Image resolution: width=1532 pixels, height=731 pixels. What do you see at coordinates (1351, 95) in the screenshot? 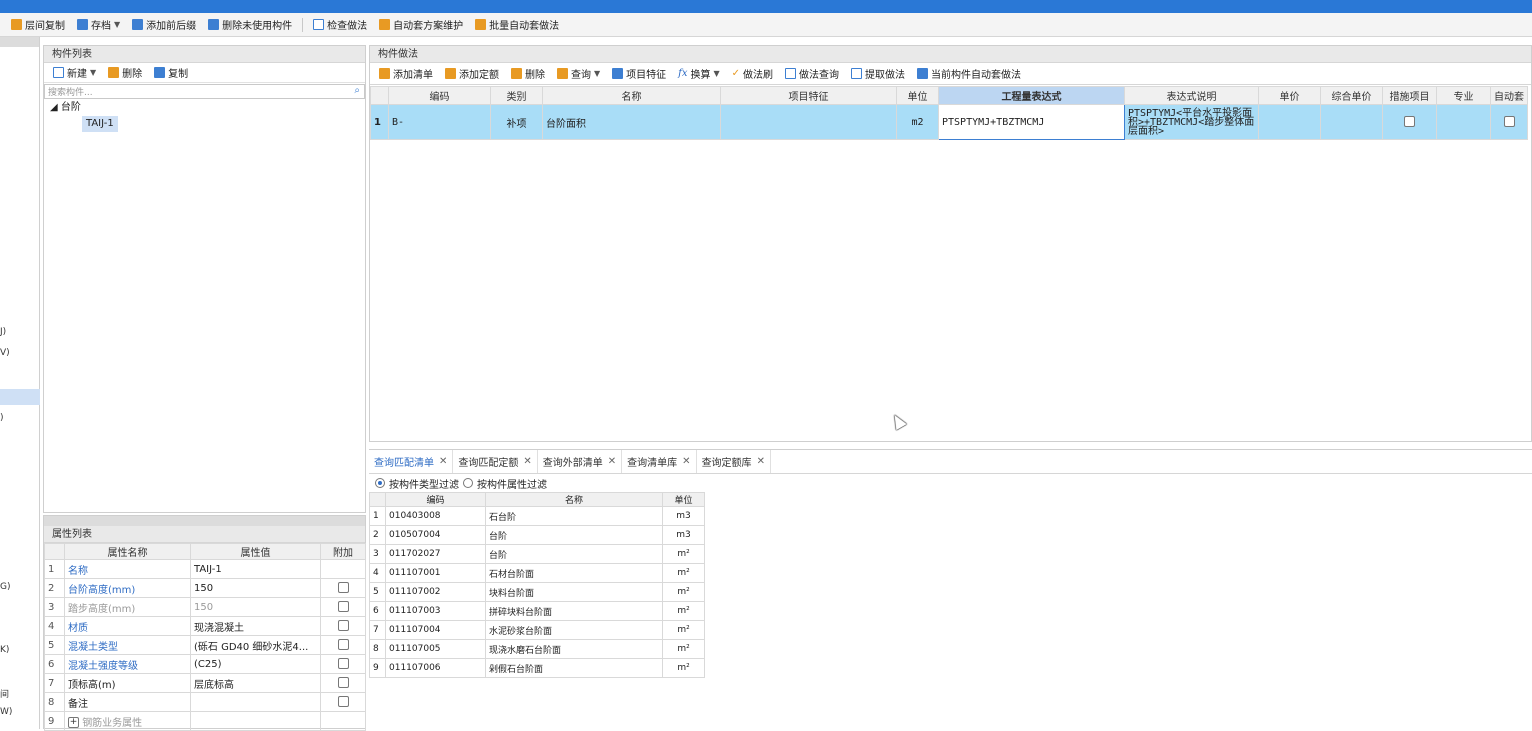
I see `method-header-total-price: 综合单价` at bounding box center [1351, 95].